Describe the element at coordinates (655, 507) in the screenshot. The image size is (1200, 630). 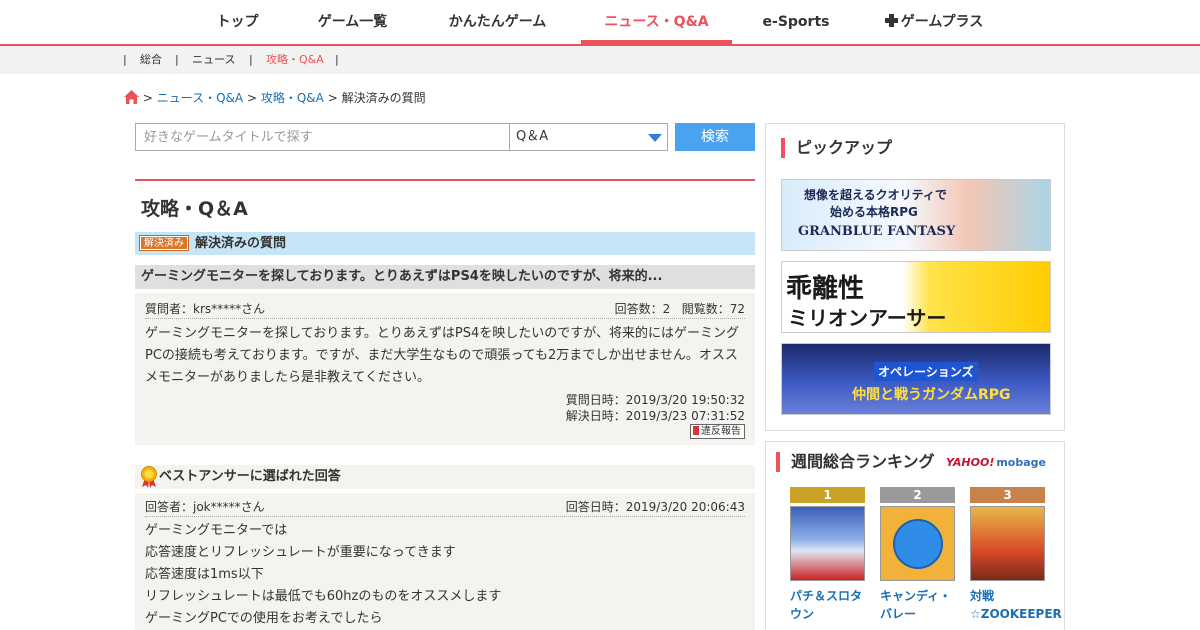
I see `answered-at: 回答日時：2019/3/20 20:06:43` at that location.